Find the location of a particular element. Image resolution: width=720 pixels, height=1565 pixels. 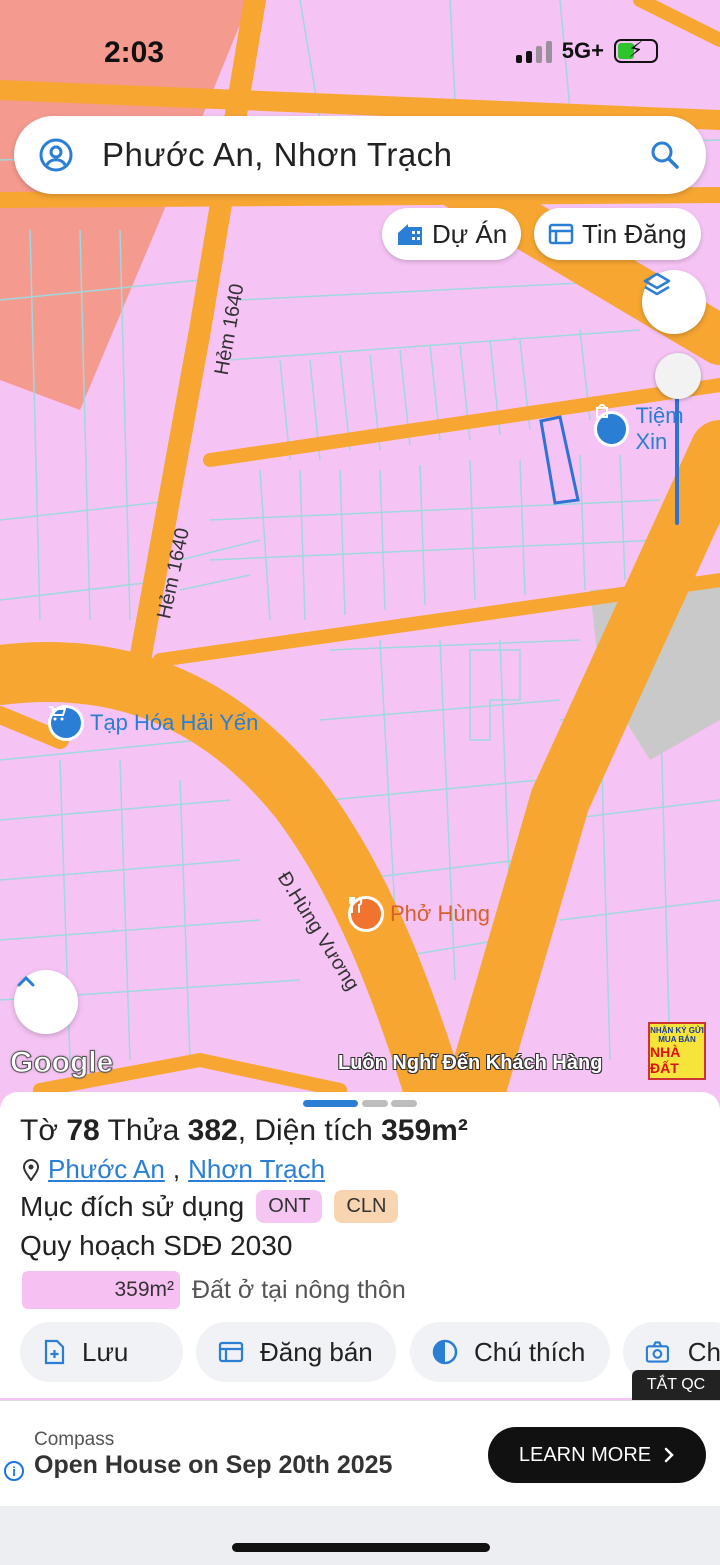

save-document-icon is located at coordinates (54, 1352).